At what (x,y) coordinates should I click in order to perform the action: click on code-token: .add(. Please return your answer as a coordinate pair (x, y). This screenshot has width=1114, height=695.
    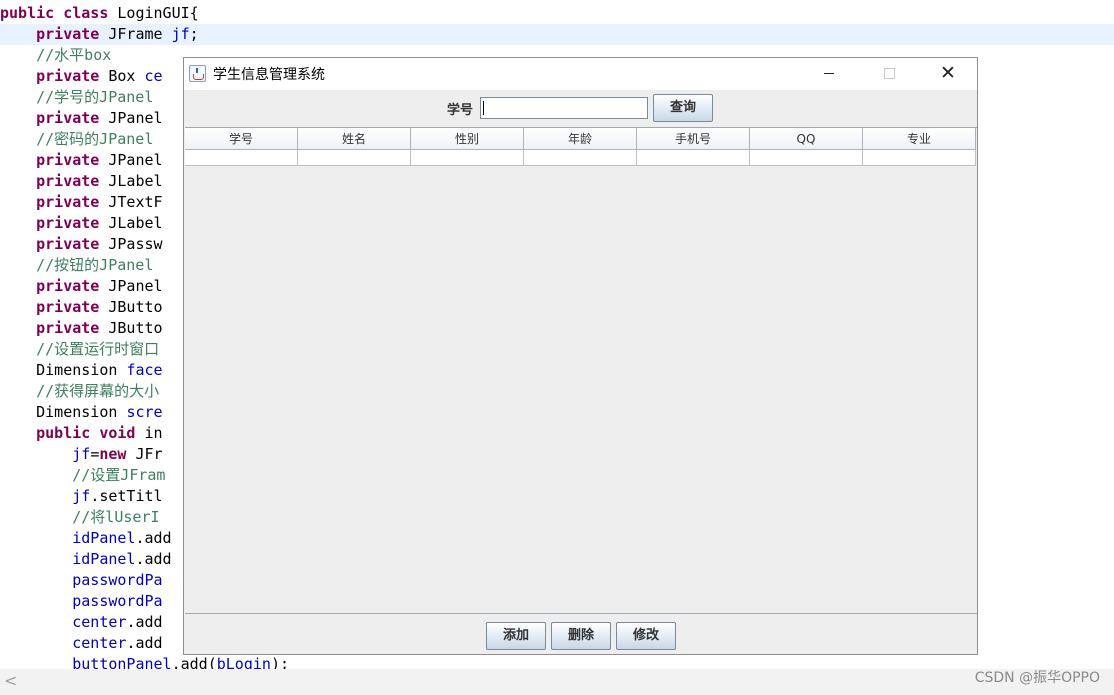
    Looking at the image, I should click on (194, 662).